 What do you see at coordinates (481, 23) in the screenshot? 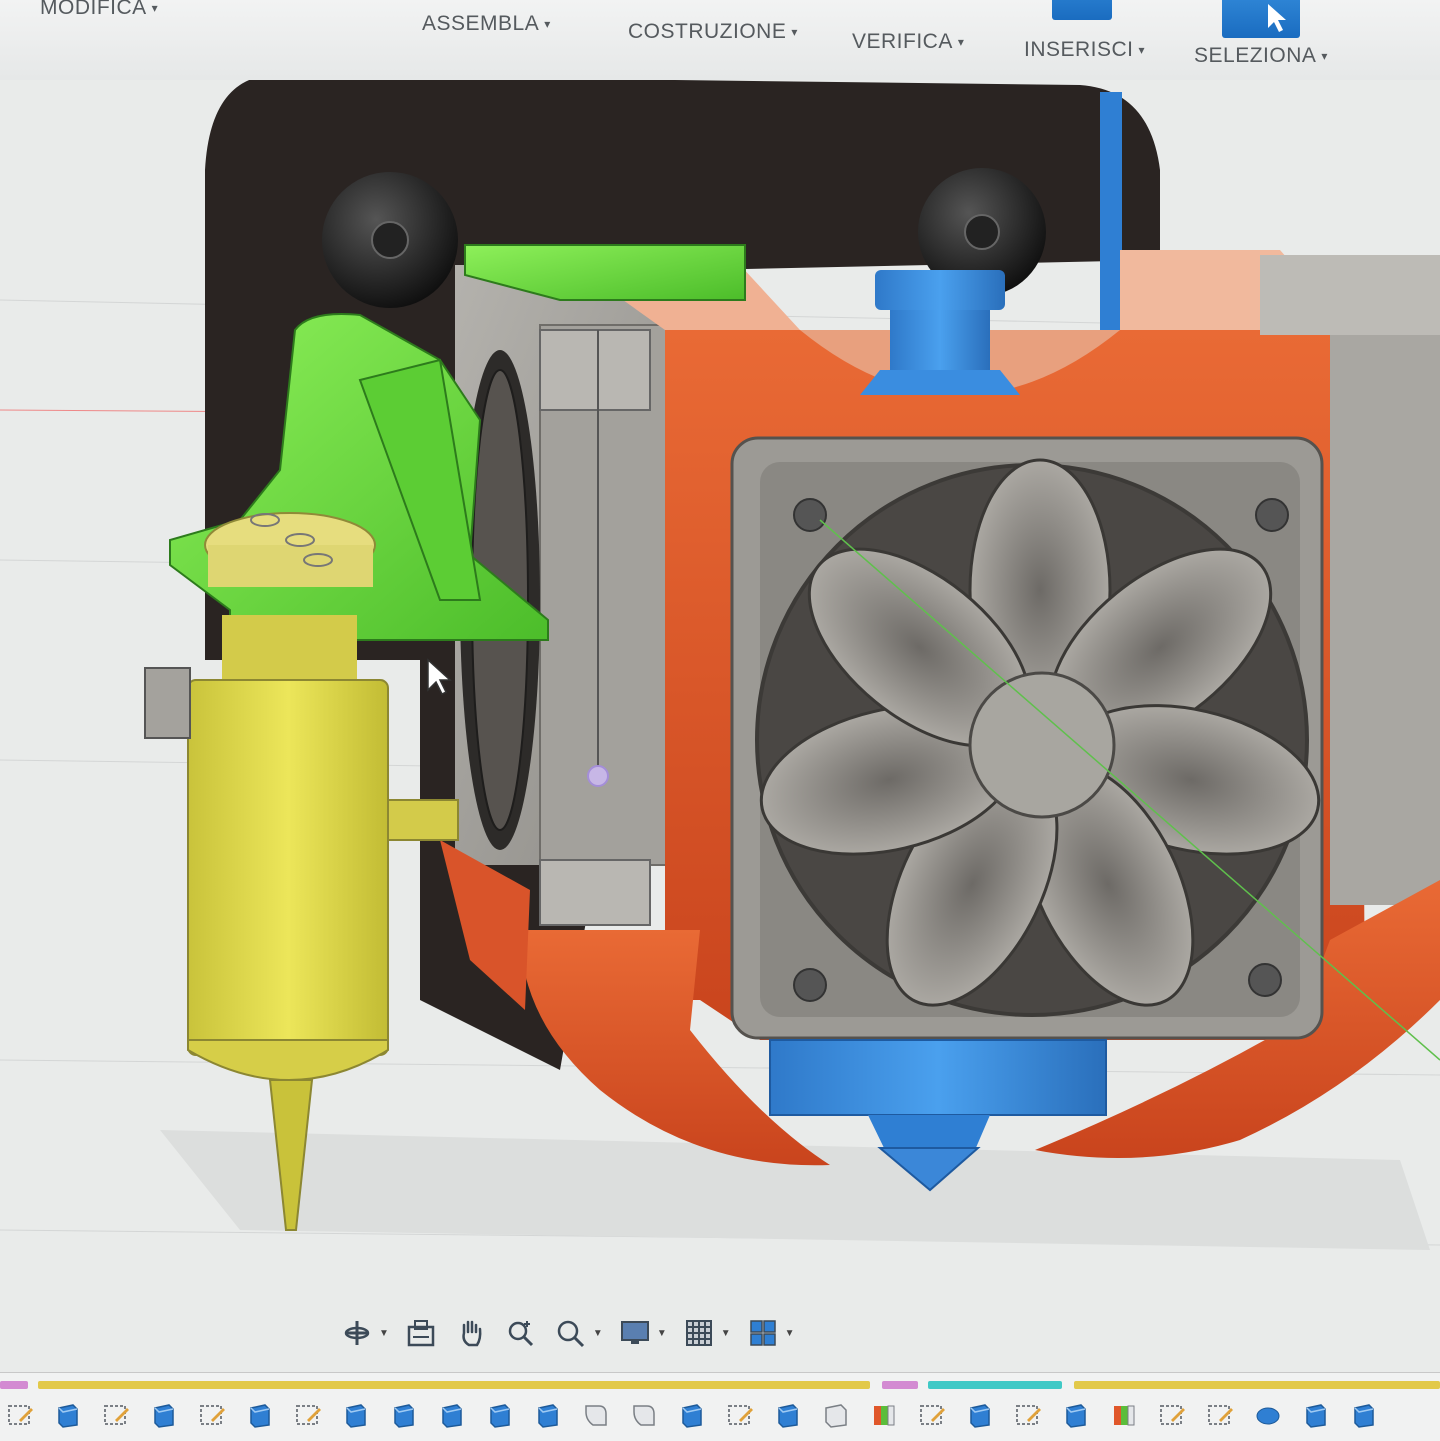
I see `menu-label: ASSEMBLA` at bounding box center [481, 23].